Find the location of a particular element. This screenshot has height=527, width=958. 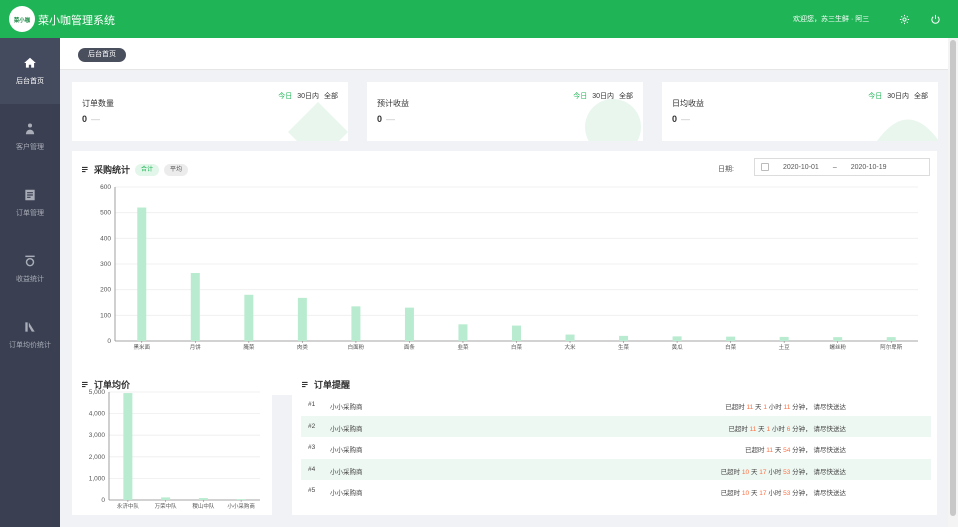

y-tick-label: 400 is located at coordinates (105, 238).